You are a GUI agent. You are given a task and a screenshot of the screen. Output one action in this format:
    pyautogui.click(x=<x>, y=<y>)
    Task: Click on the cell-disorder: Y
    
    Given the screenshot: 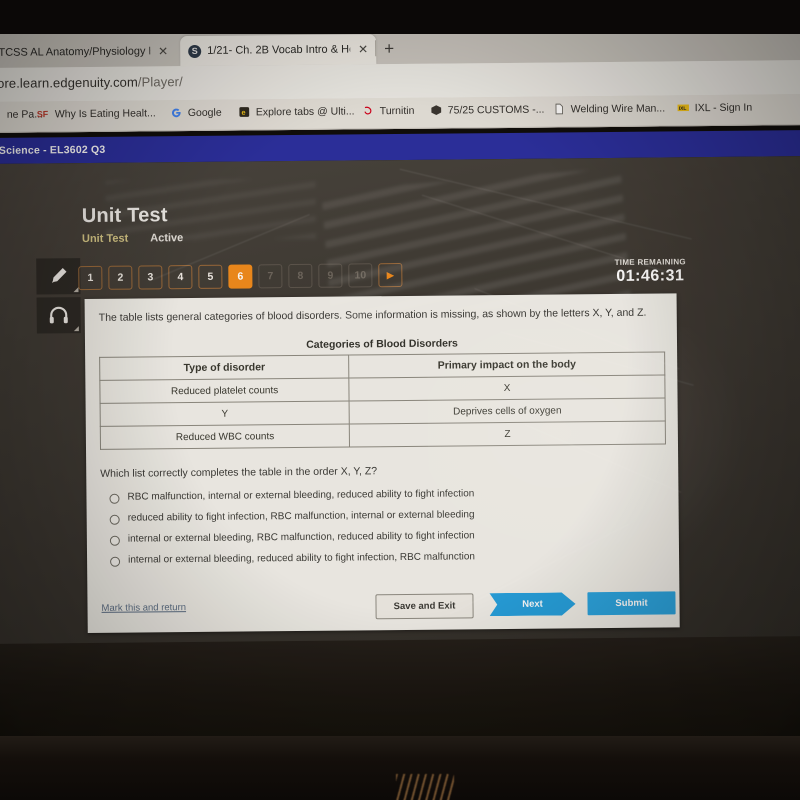 What is the action you would take?
    pyautogui.click(x=225, y=414)
    